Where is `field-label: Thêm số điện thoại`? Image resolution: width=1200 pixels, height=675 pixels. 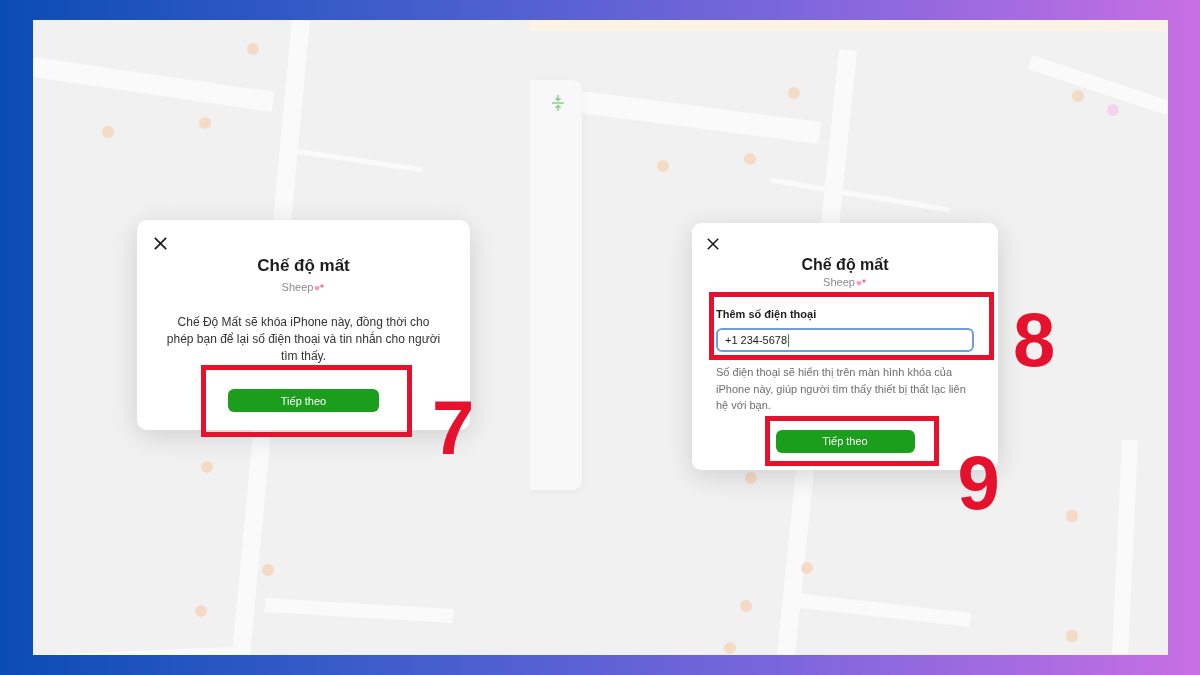
field-label: Thêm số điện thoại is located at coordinates (766, 314).